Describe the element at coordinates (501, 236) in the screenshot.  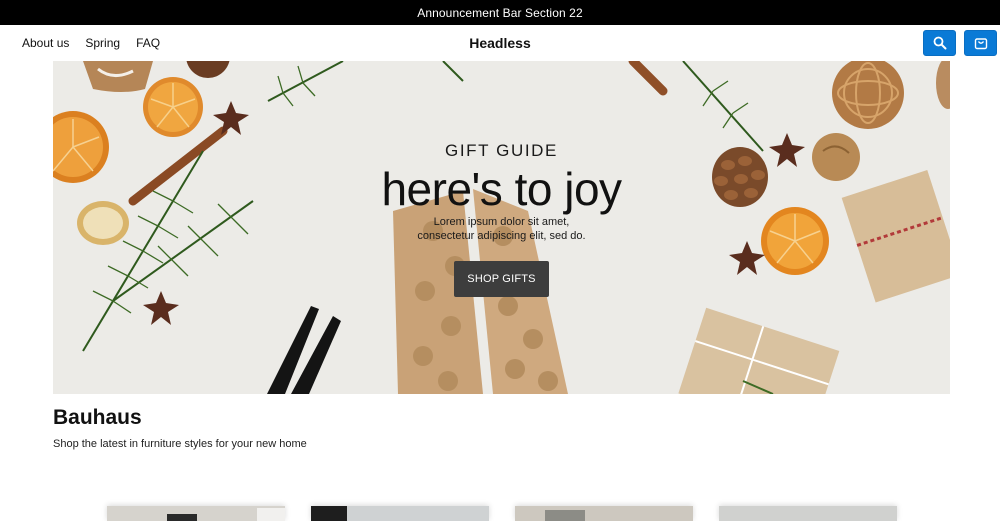
I see `hero-subcopy-line-2: consectetur adipiscing elit, sed do.` at that location.